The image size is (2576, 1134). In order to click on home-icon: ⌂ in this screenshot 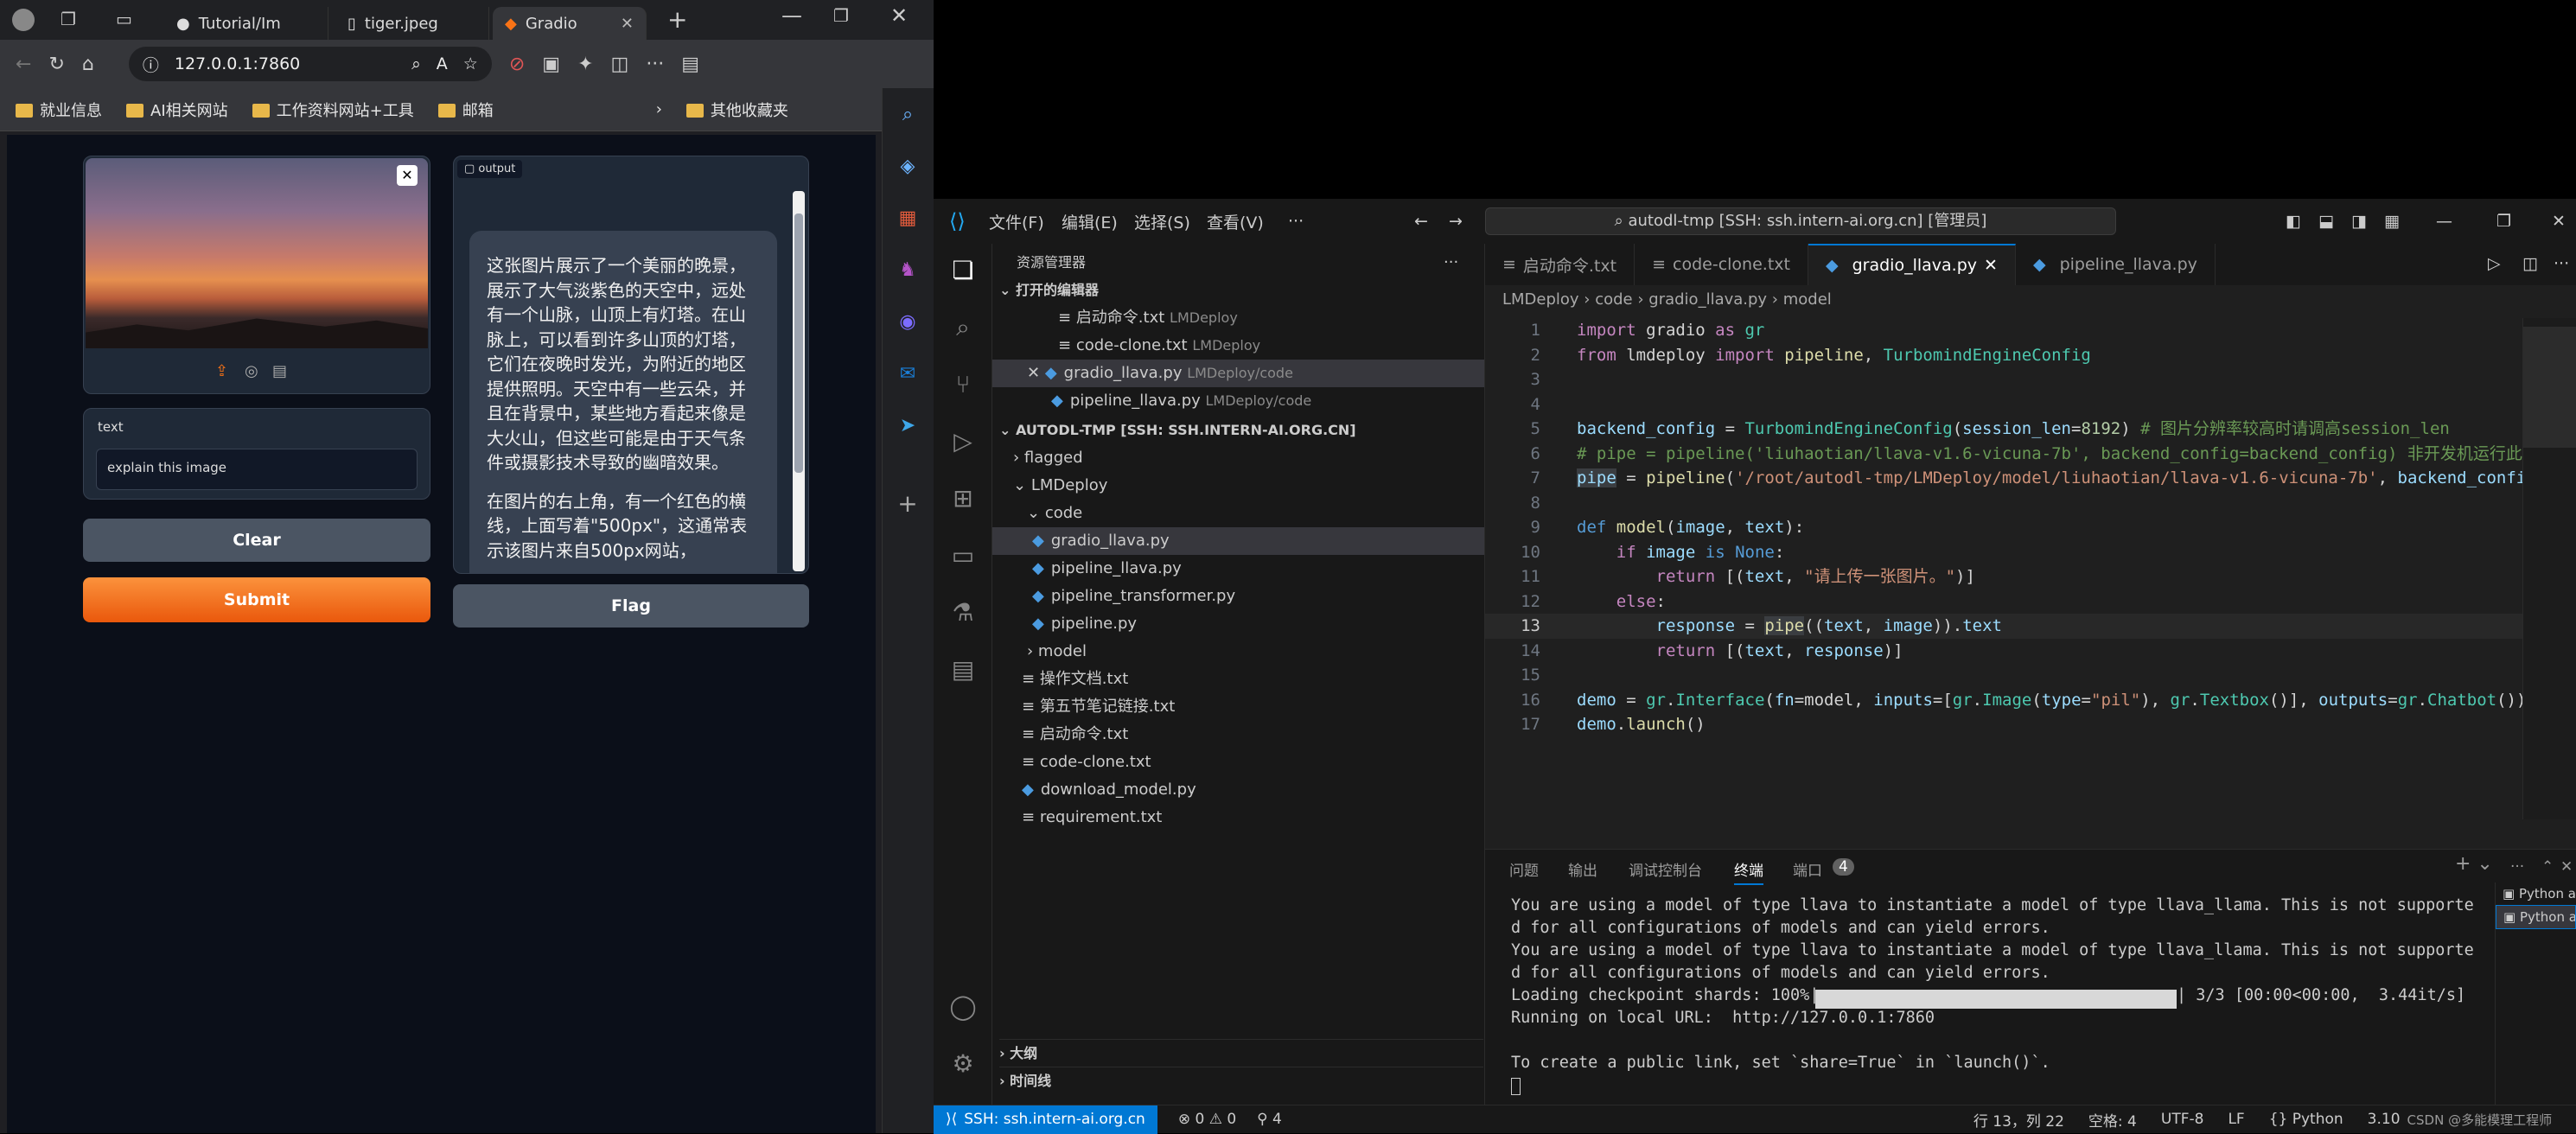, I will do `click(88, 64)`.